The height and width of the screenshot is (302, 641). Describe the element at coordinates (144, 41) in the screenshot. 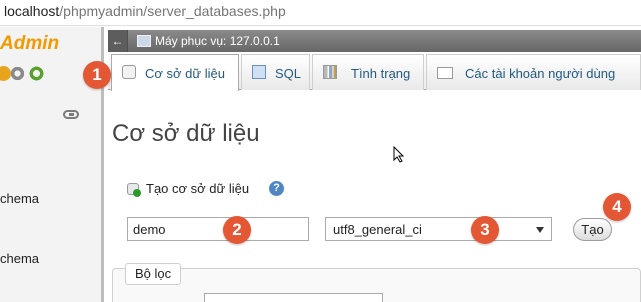

I see `server-icon` at that location.